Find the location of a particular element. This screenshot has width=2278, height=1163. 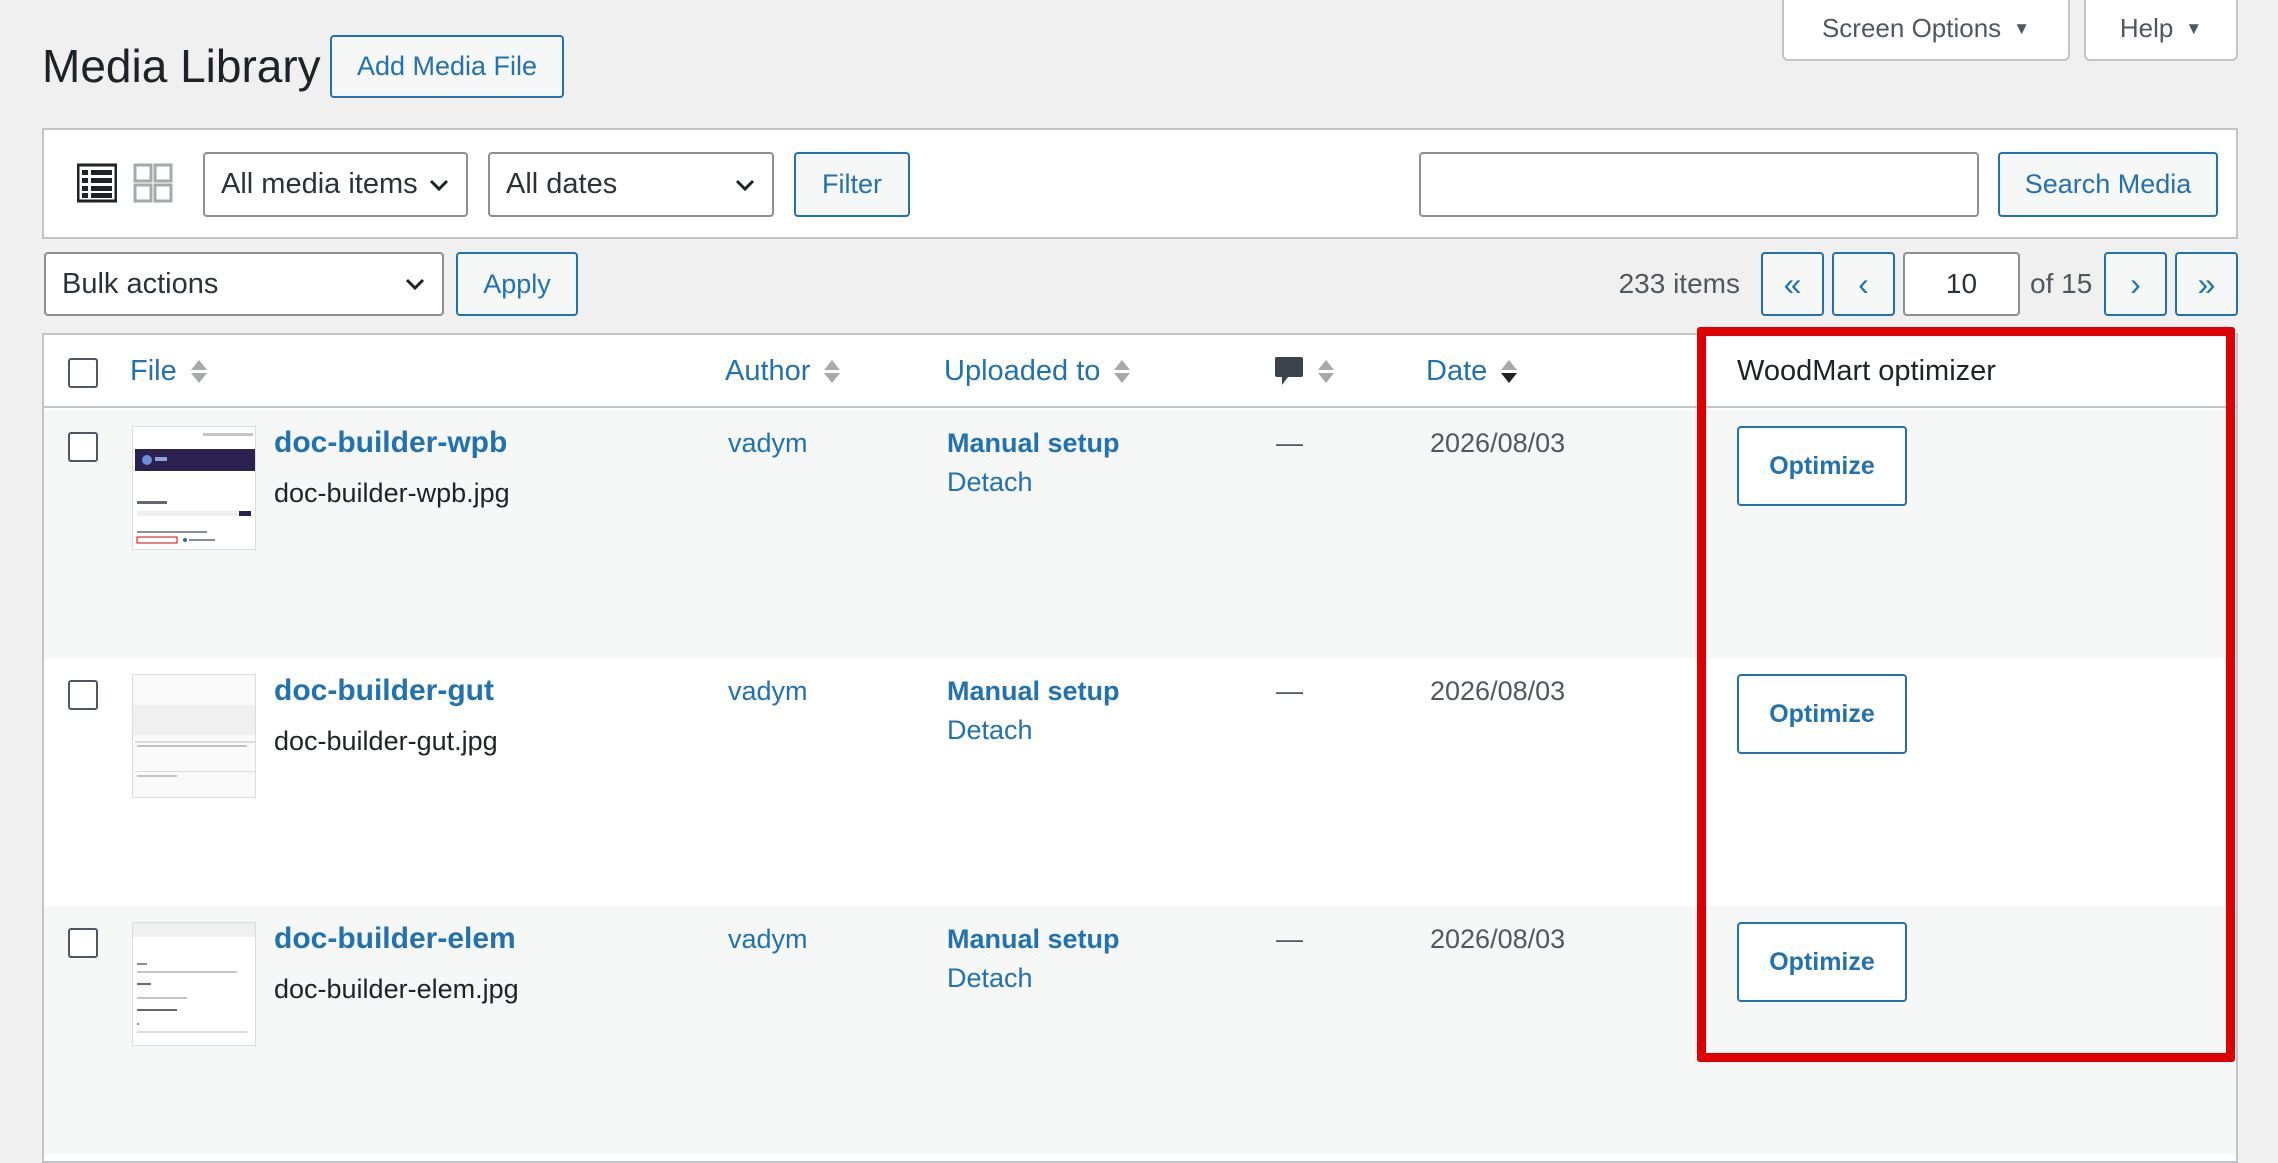

search-input is located at coordinates (1699, 184).